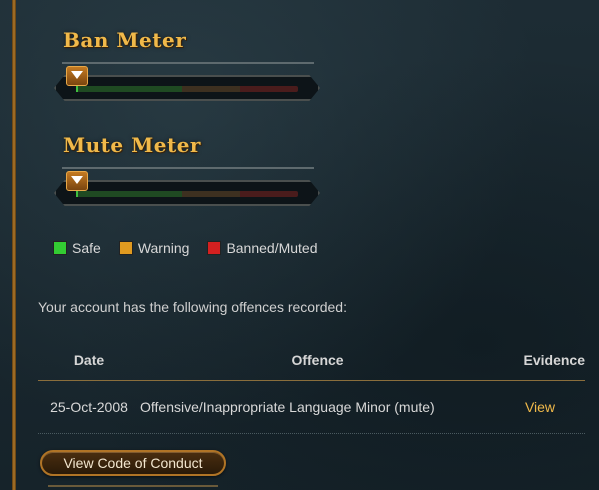 The height and width of the screenshot is (490, 599). What do you see at coordinates (77, 194) in the screenshot?
I see `mute-meter-fill` at bounding box center [77, 194].